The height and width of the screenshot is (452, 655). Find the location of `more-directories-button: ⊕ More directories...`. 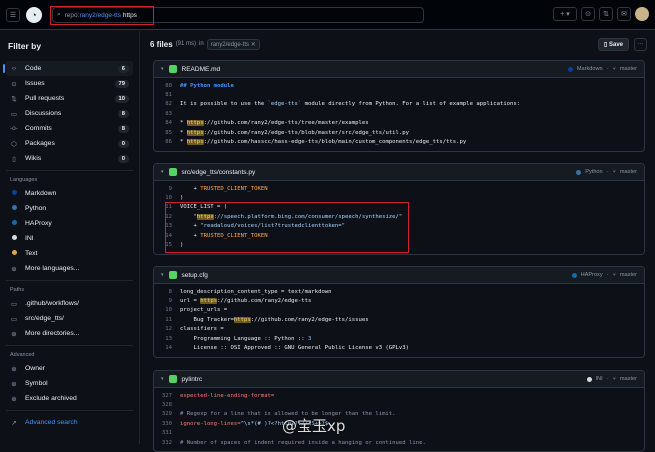

more-directories-button: ⊕ More directories... is located at coordinates (69, 333).